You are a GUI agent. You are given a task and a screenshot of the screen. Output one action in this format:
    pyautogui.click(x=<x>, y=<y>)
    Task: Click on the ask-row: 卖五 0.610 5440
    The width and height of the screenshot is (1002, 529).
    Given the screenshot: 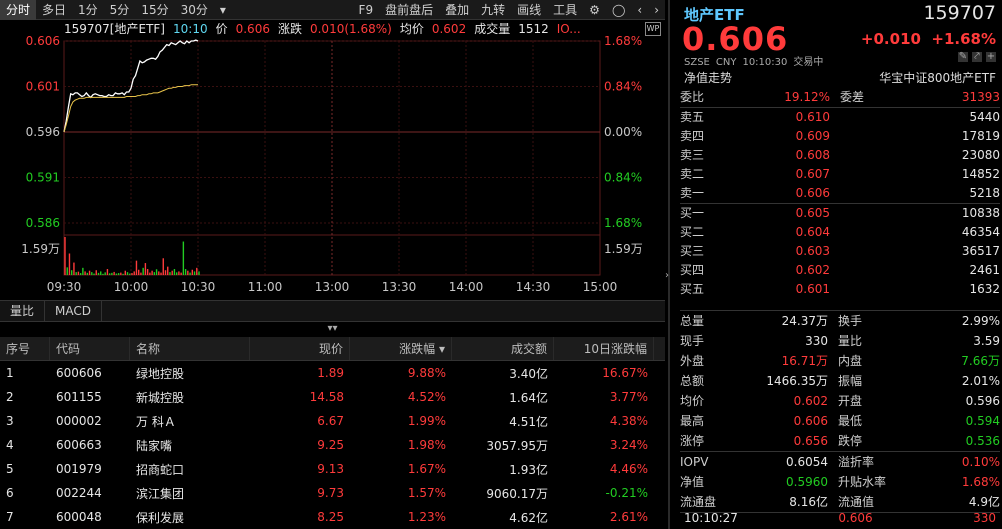 What is the action you would take?
    pyautogui.click(x=840, y=117)
    